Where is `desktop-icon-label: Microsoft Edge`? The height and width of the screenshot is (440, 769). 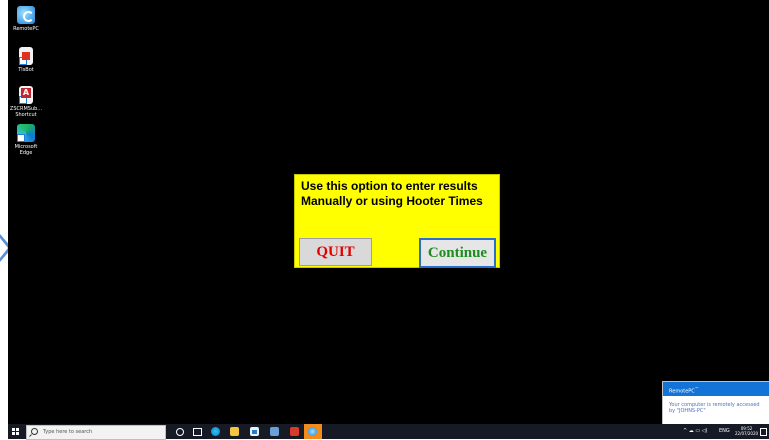 desktop-icon-label: Microsoft Edge is located at coordinates (26, 150).